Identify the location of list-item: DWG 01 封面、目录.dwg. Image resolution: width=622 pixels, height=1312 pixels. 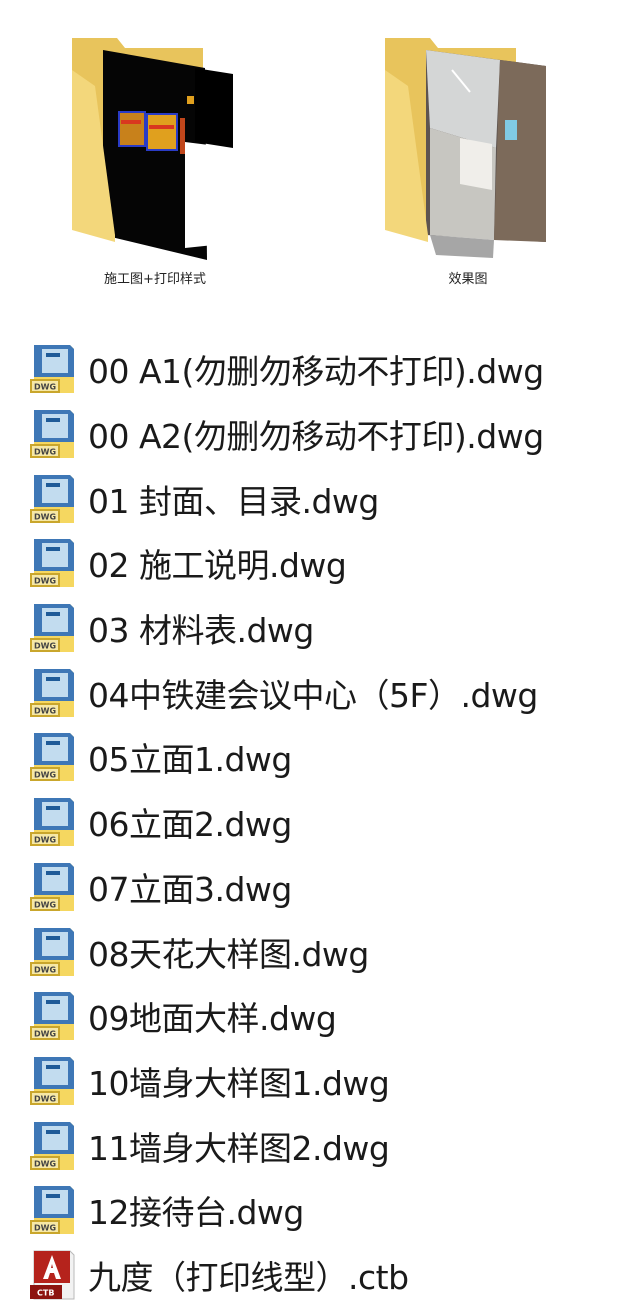
(325, 498).